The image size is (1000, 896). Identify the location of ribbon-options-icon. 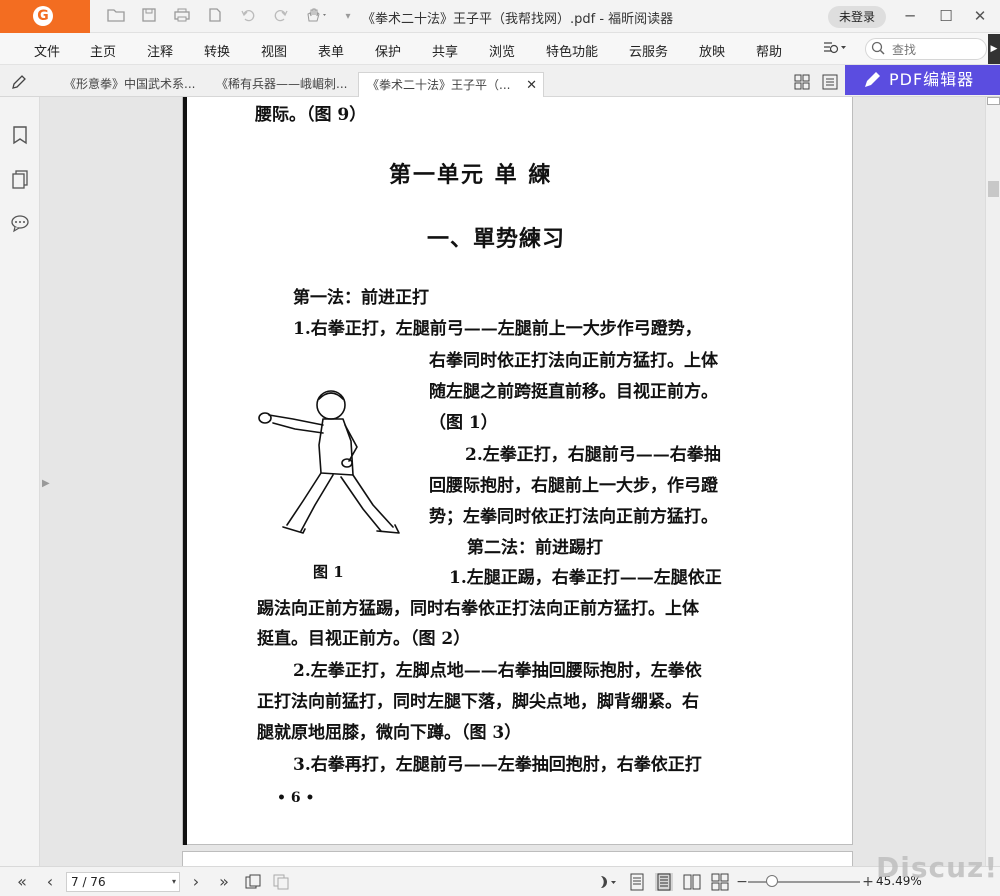
(835, 50).